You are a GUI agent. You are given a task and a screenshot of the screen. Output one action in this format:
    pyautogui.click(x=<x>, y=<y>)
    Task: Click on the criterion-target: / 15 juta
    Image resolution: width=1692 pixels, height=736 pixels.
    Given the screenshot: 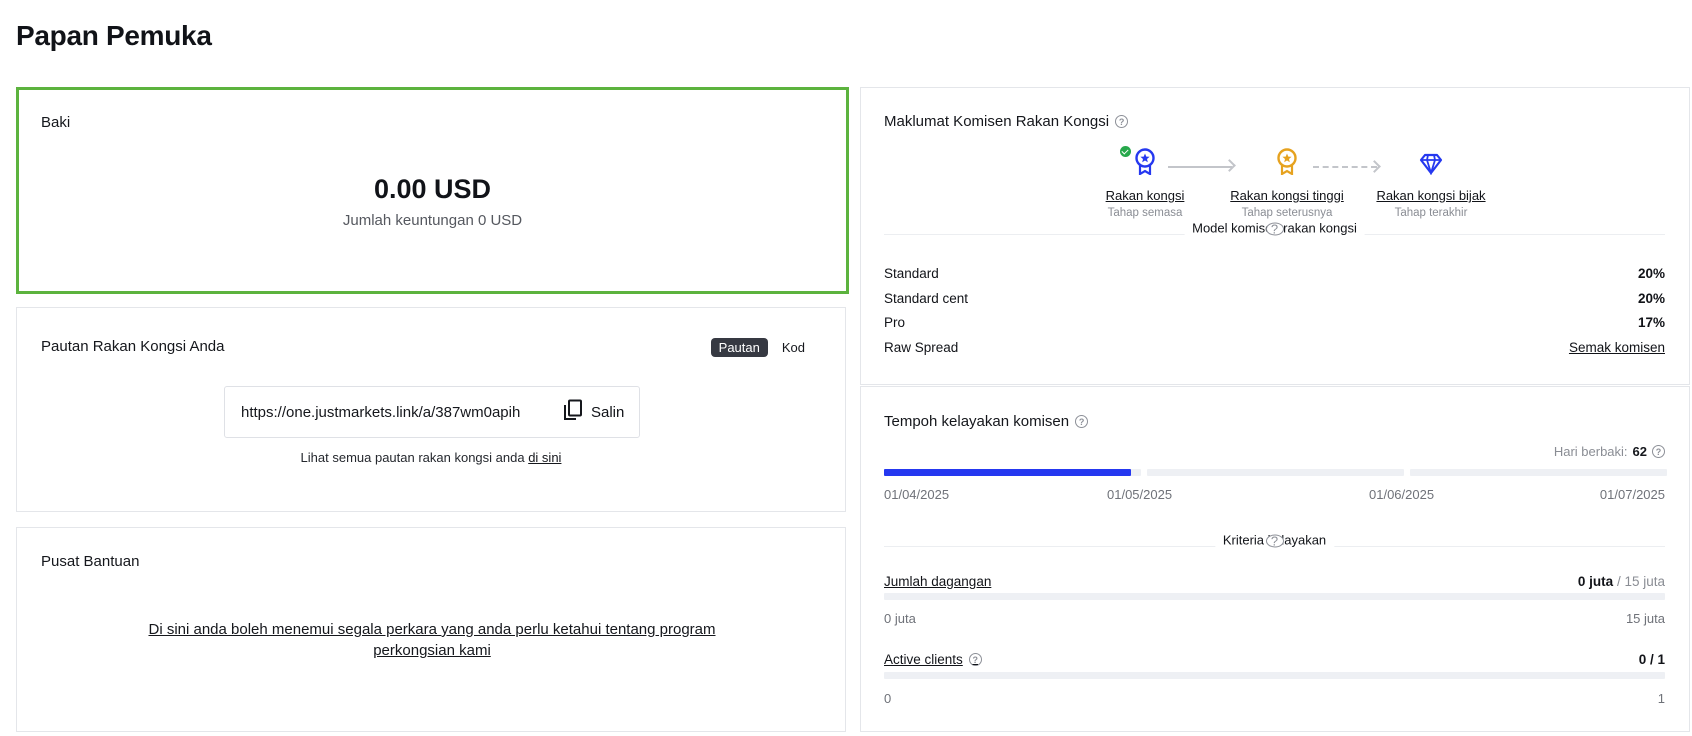 What is the action you would take?
    pyautogui.click(x=1640, y=581)
    